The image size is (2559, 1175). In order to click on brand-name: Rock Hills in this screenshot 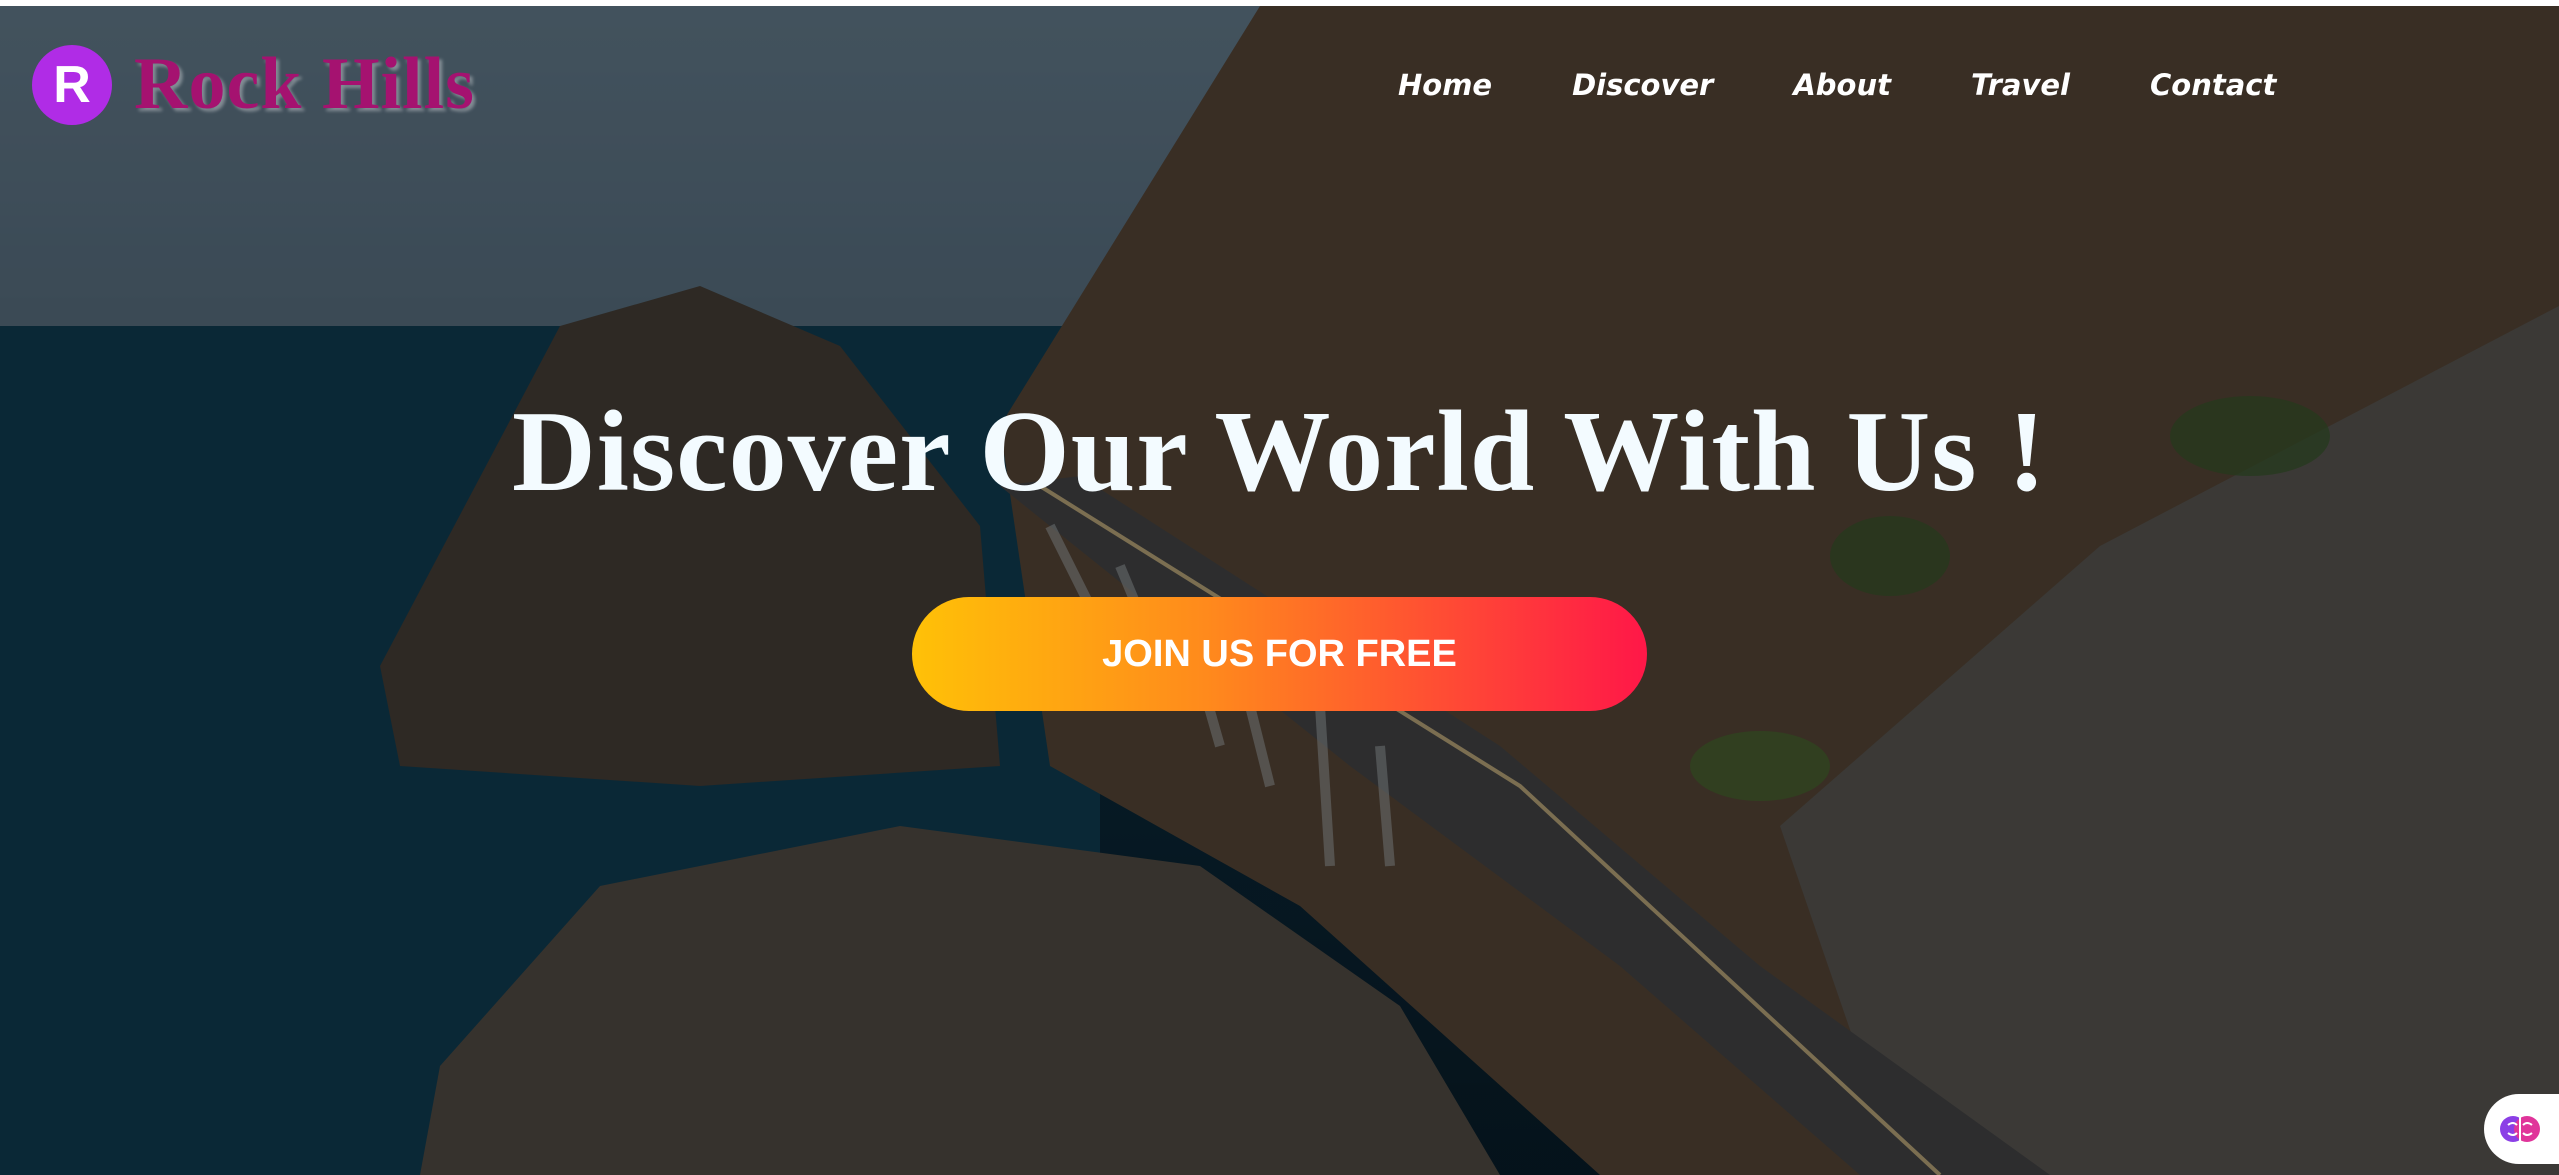, I will do `click(304, 84)`.